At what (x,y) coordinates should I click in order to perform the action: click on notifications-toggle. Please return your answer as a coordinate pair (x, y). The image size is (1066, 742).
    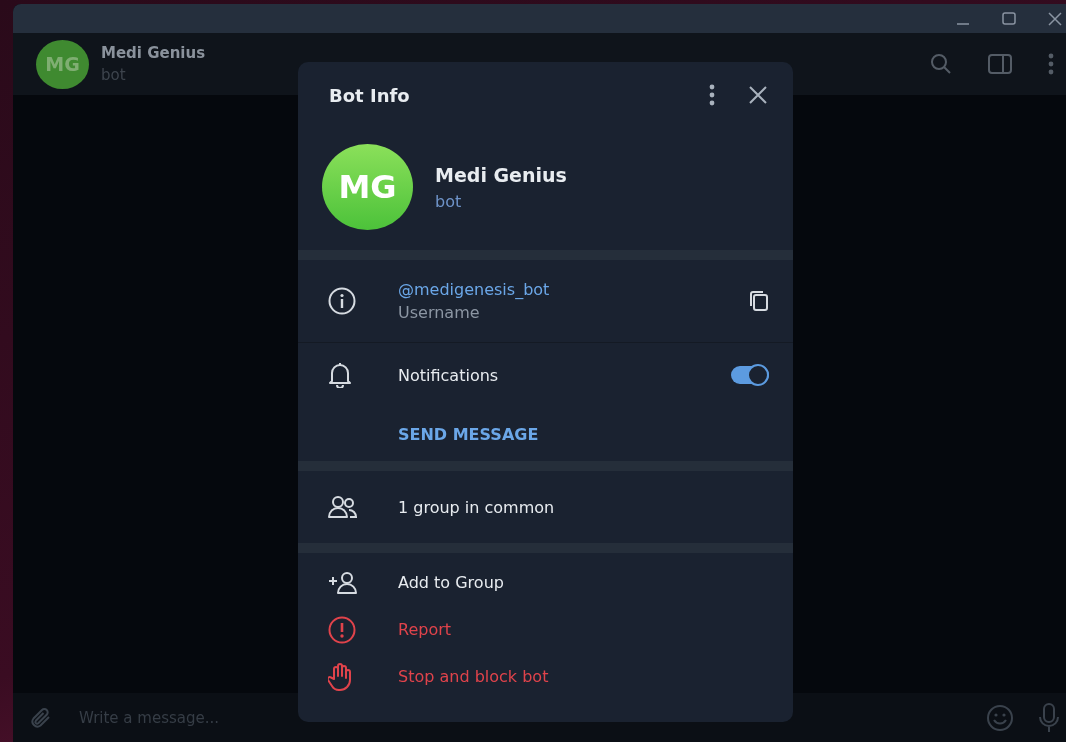
    Looking at the image, I should click on (750, 375).